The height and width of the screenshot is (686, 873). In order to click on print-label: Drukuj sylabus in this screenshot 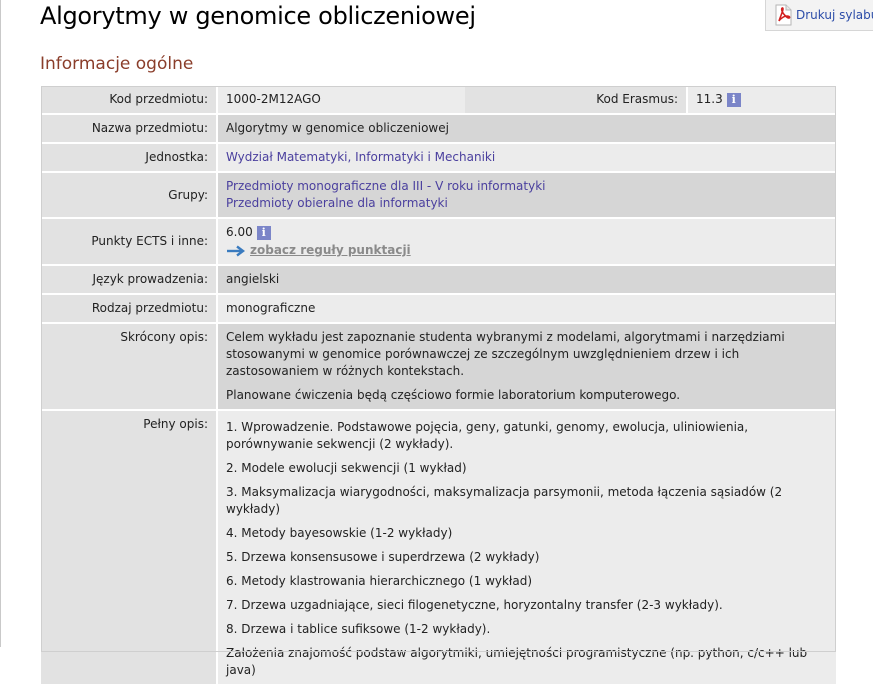, I will do `click(834, 15)`.